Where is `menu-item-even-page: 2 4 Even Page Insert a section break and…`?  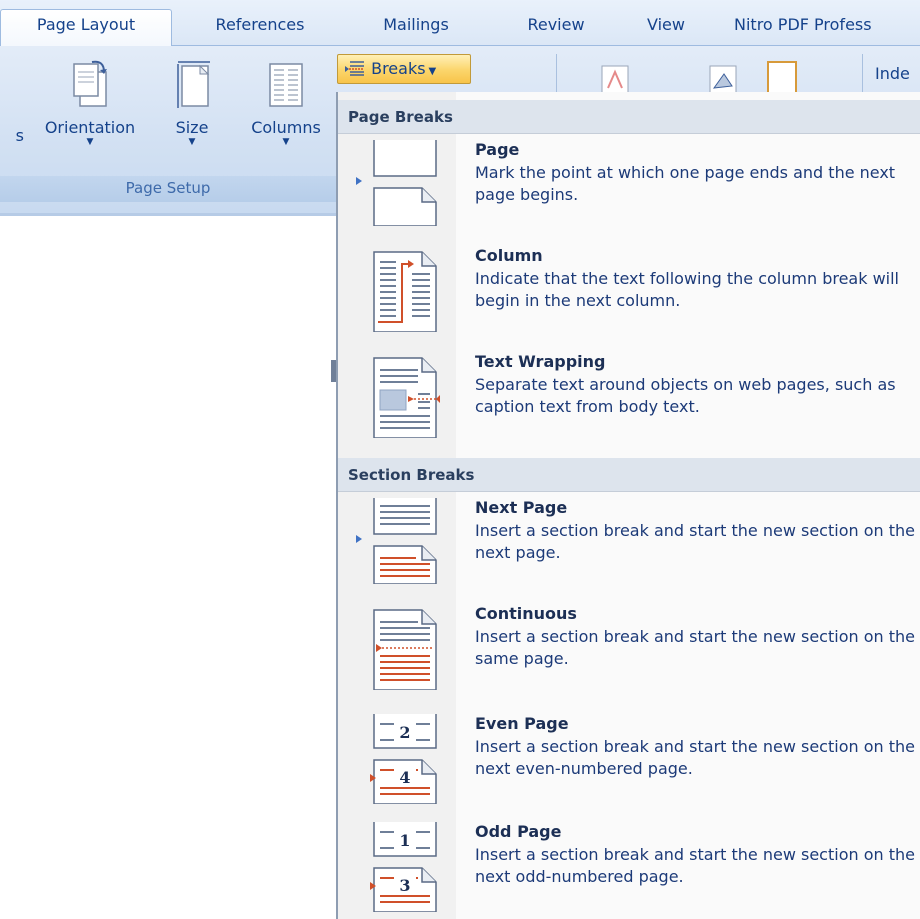
menu-item-even-page: 2 4 Even Page Insert a section break and… is located at coordinates (629, 762).